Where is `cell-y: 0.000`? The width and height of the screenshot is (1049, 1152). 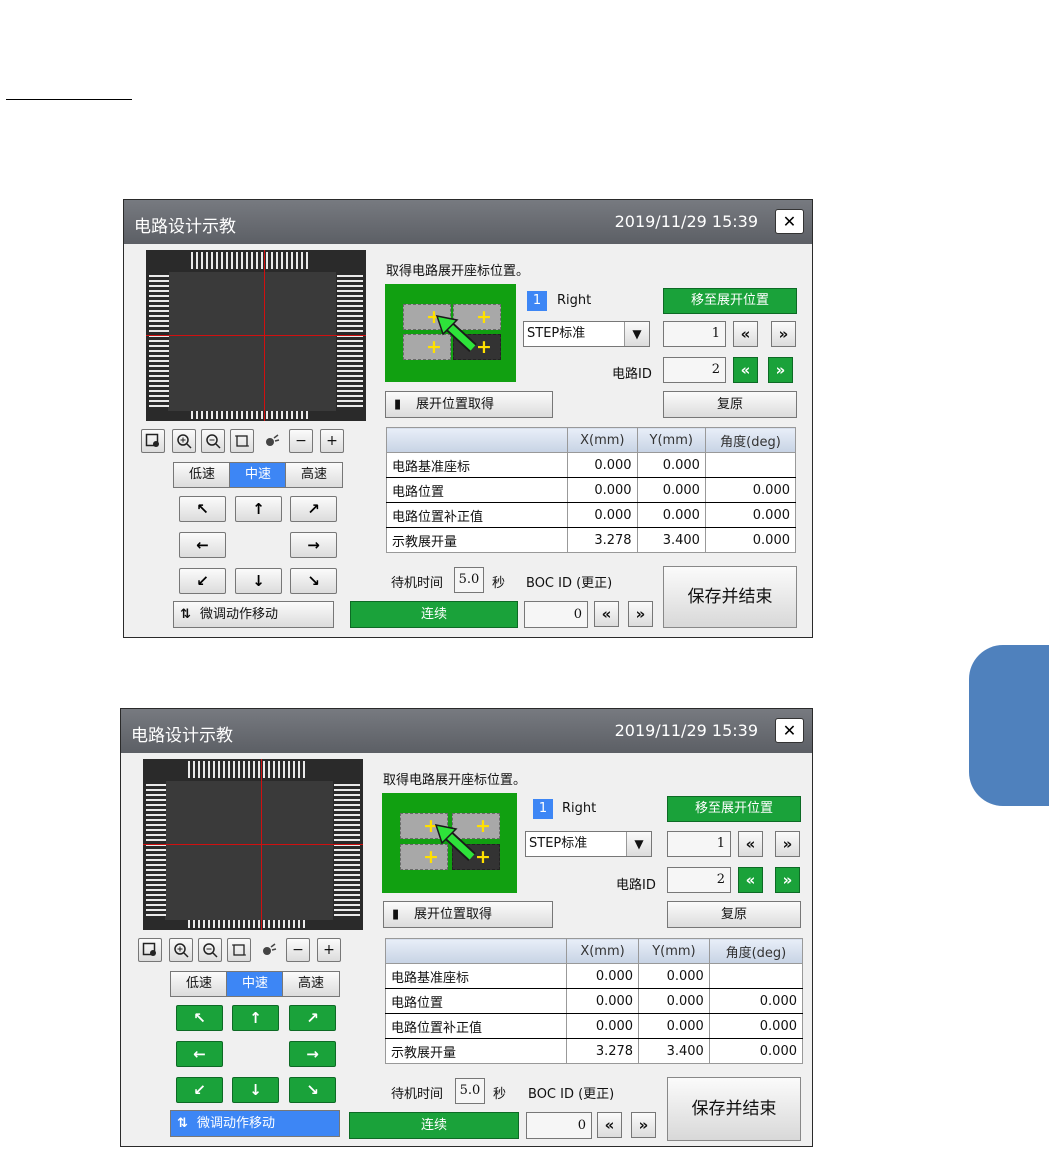 cell-y: 0.000 is located at coordinates (674, 976).